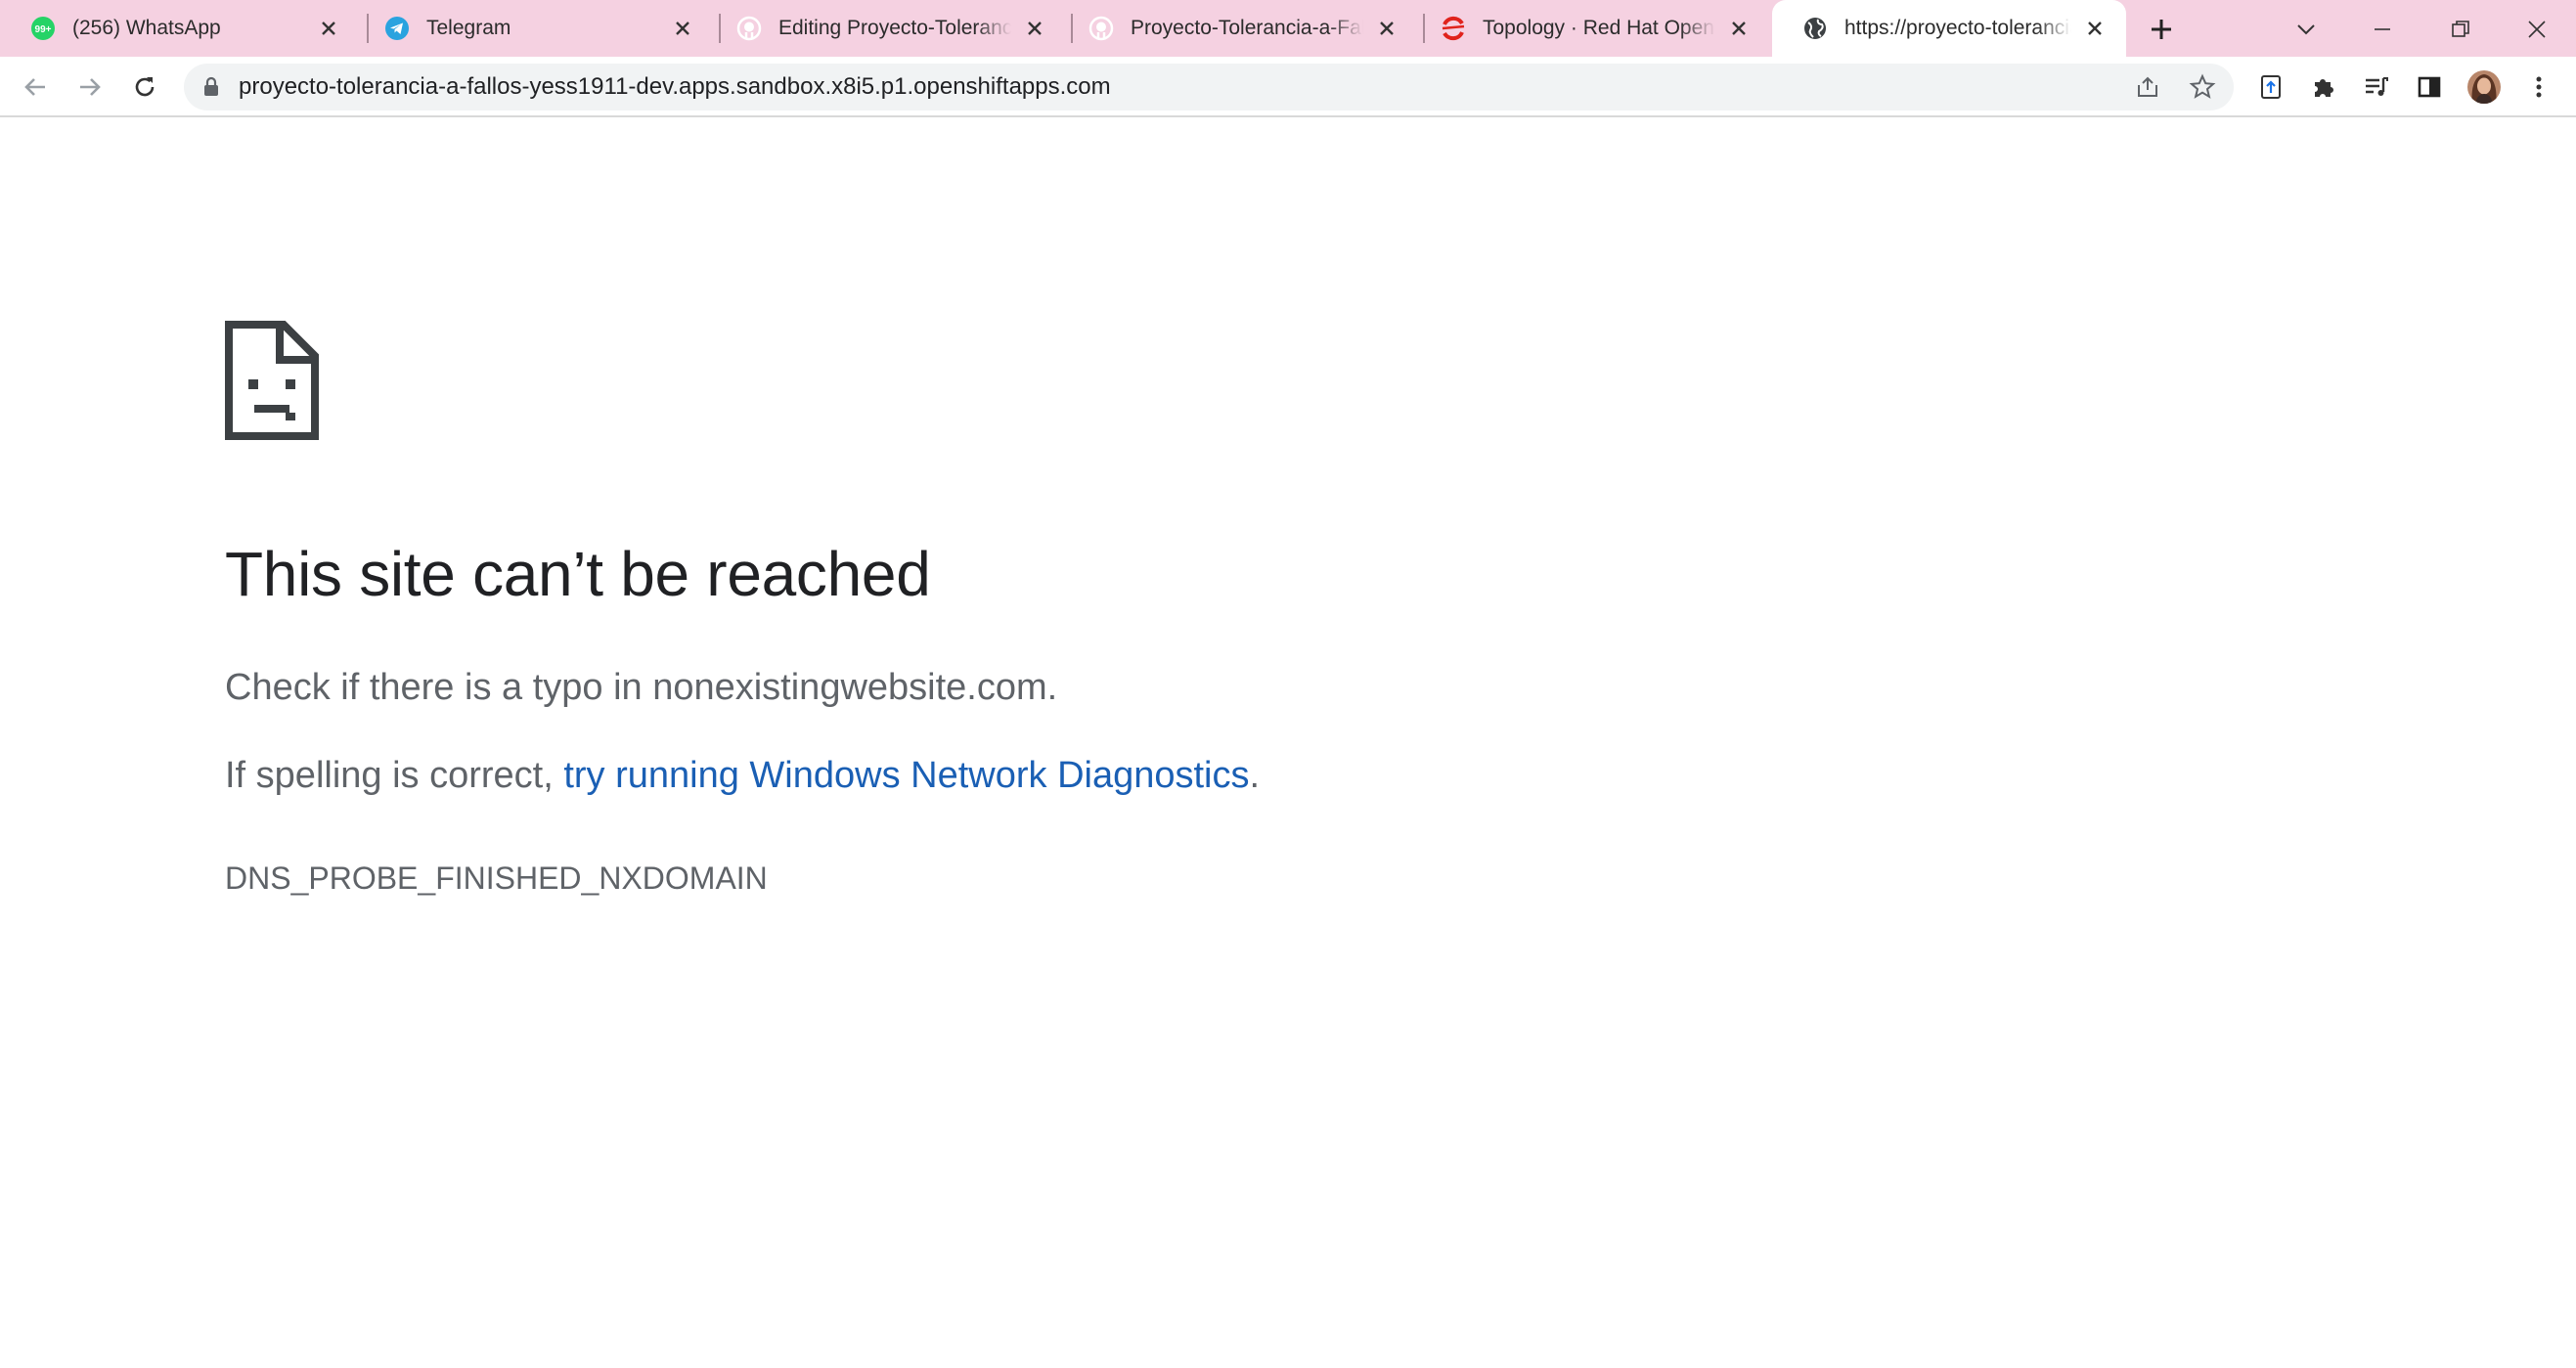  I want to click on extensions-puzzle-icon, so click(2323, 87).